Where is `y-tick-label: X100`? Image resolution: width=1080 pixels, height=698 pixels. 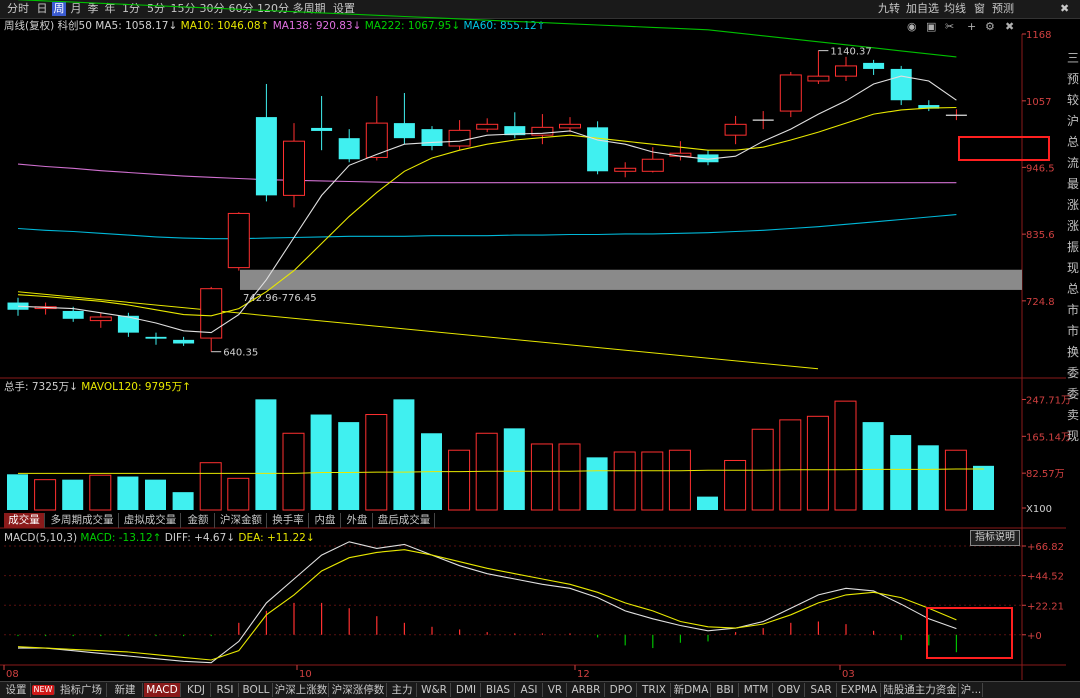 y-tick-label: X100 is located at coordinates (1039, 509).